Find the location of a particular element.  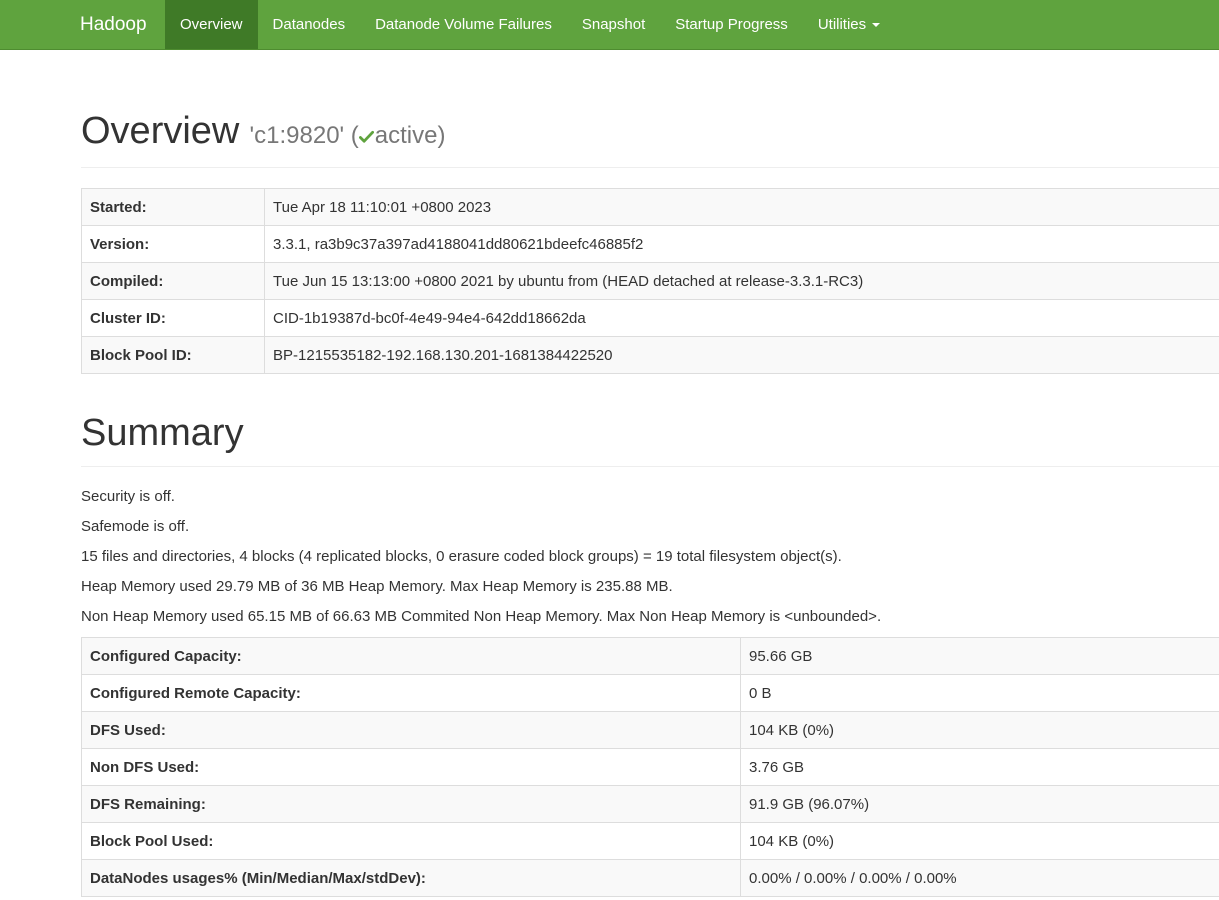

summary-title: Summary is located at coordinates (162, 433).